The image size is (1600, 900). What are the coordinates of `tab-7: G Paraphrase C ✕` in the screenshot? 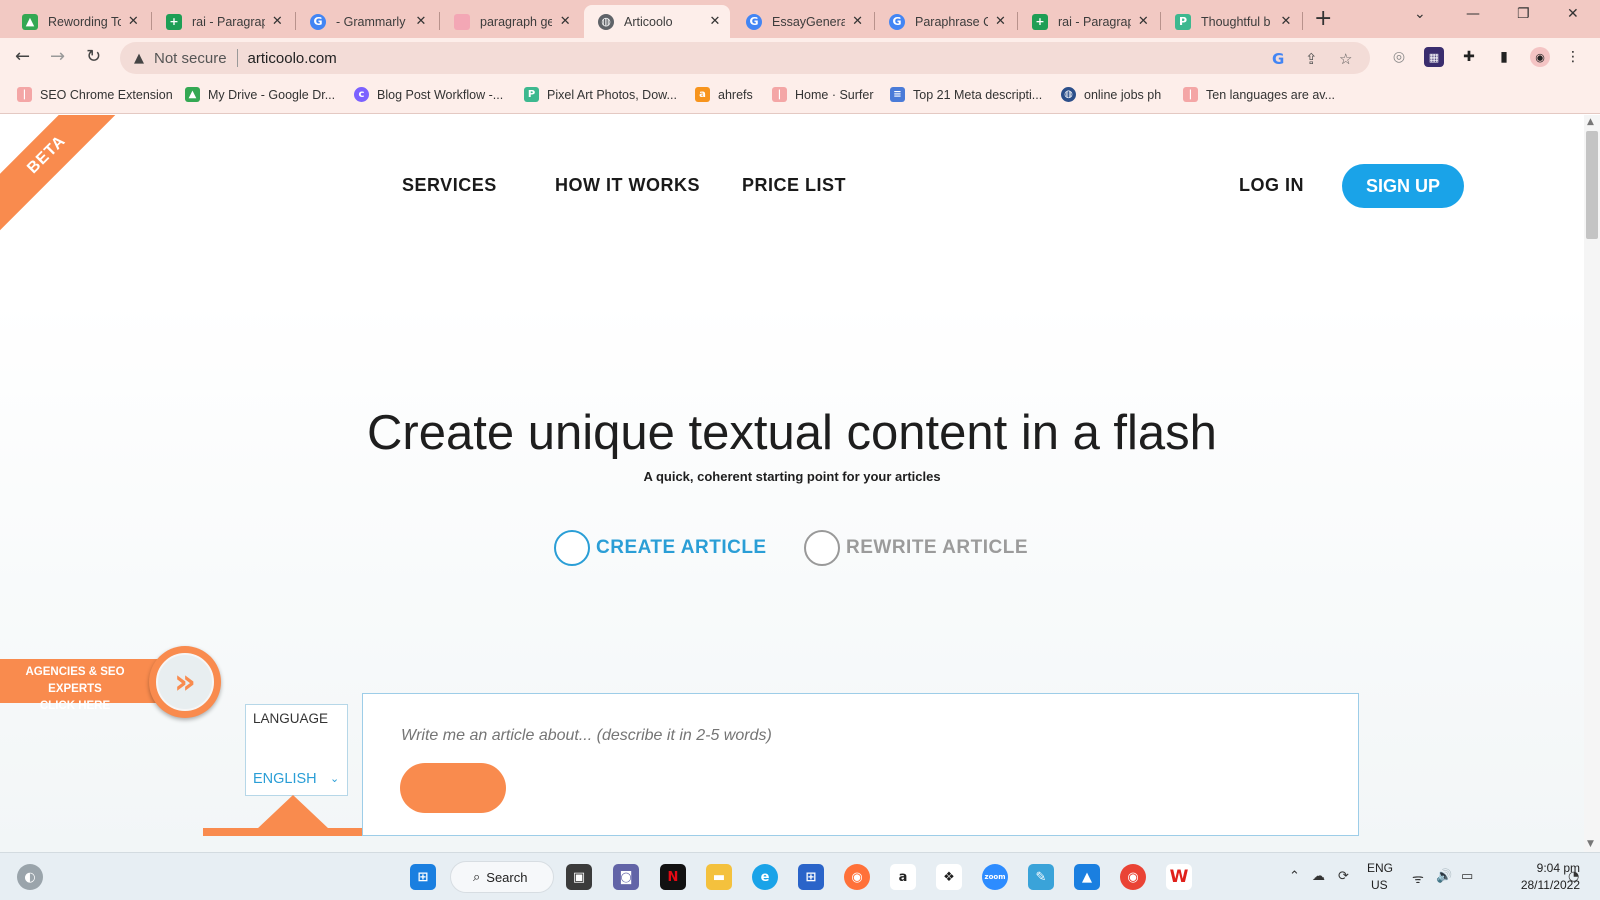 It's located at (945, 21).